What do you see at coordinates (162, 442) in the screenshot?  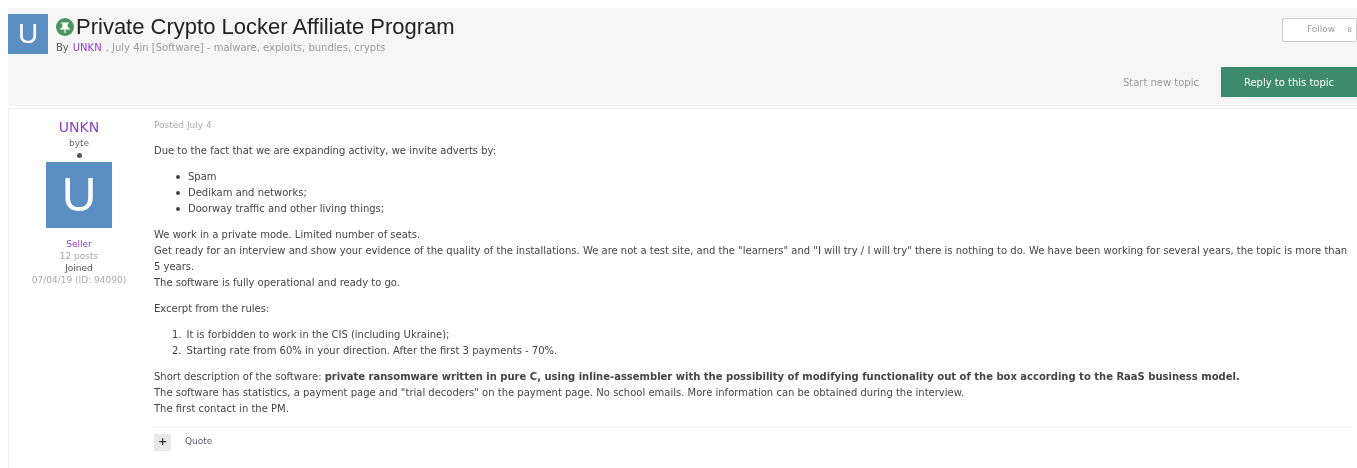 I see `plus-button: +` at bounding box center [162, 442].